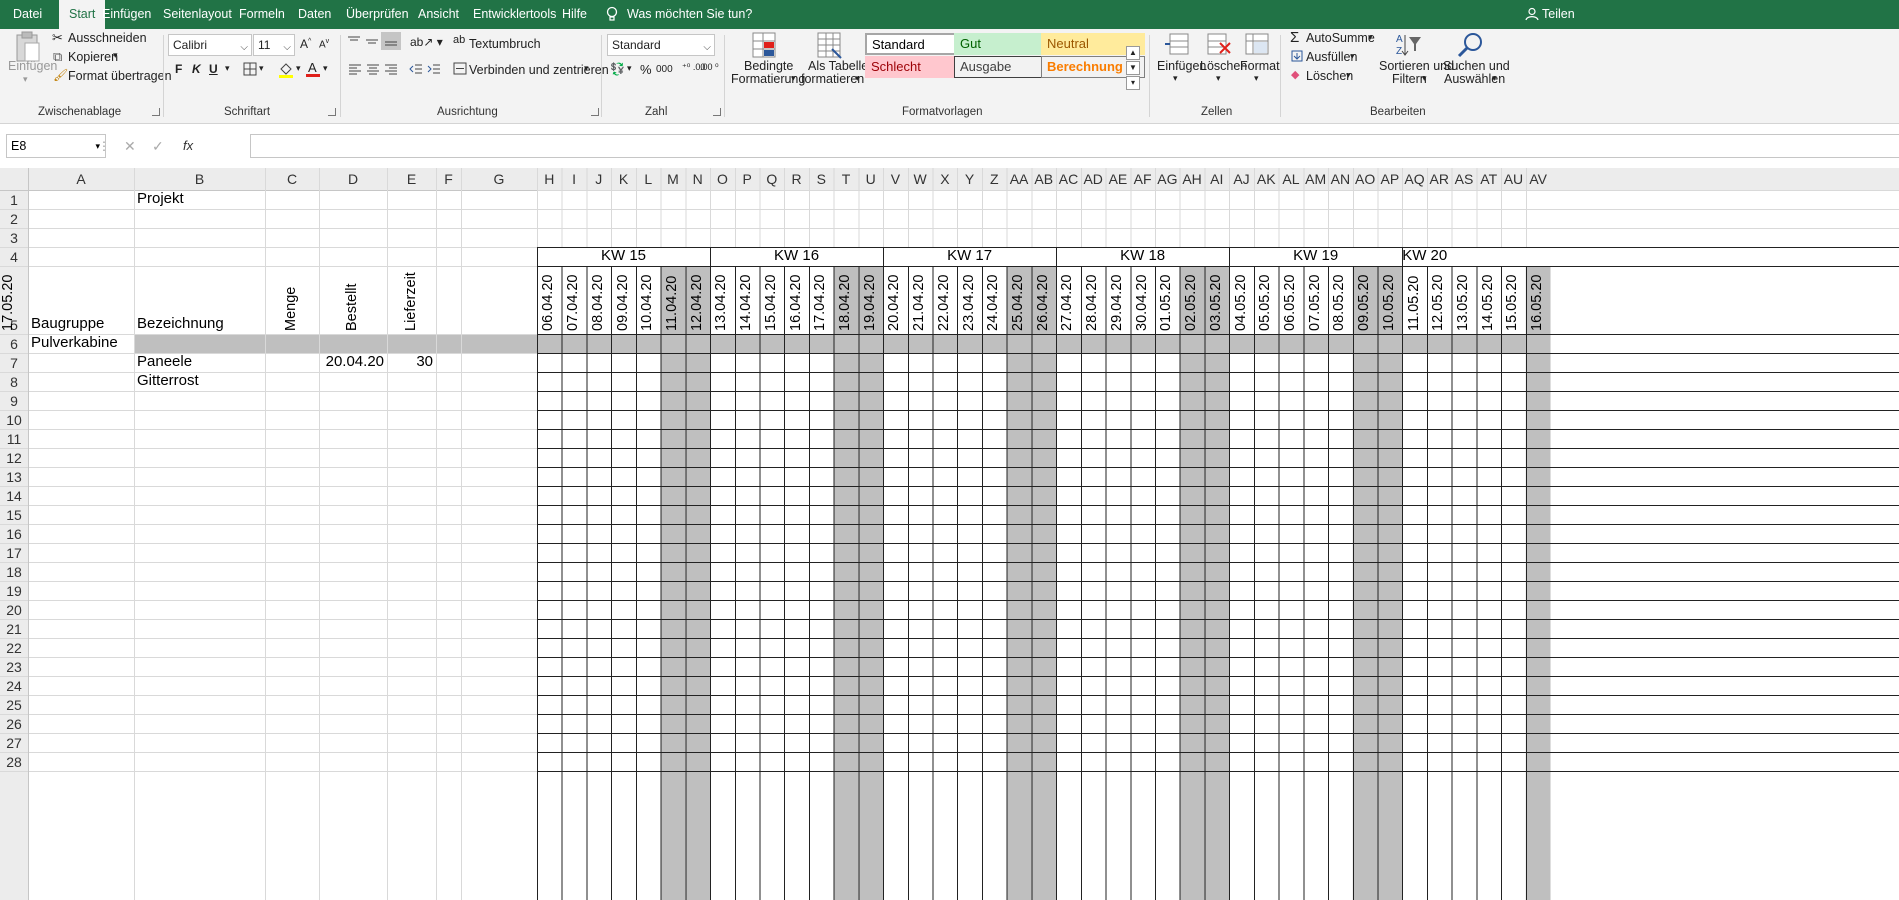 The image size is (1899, 900). I want to click on column-header-c: C, so click(292, 179).